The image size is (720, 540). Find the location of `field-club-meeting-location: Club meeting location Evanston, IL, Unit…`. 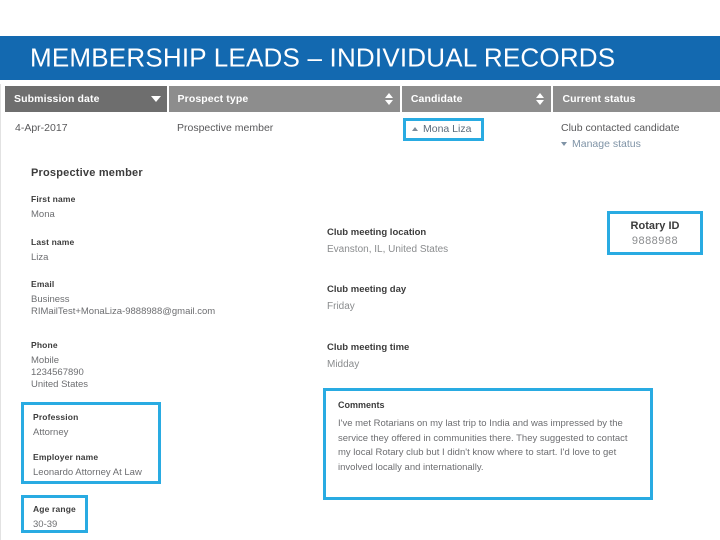

field-club-meeting-location: Club meeting location Evanston, IL, Unit… is located at coordinates (387, 241).